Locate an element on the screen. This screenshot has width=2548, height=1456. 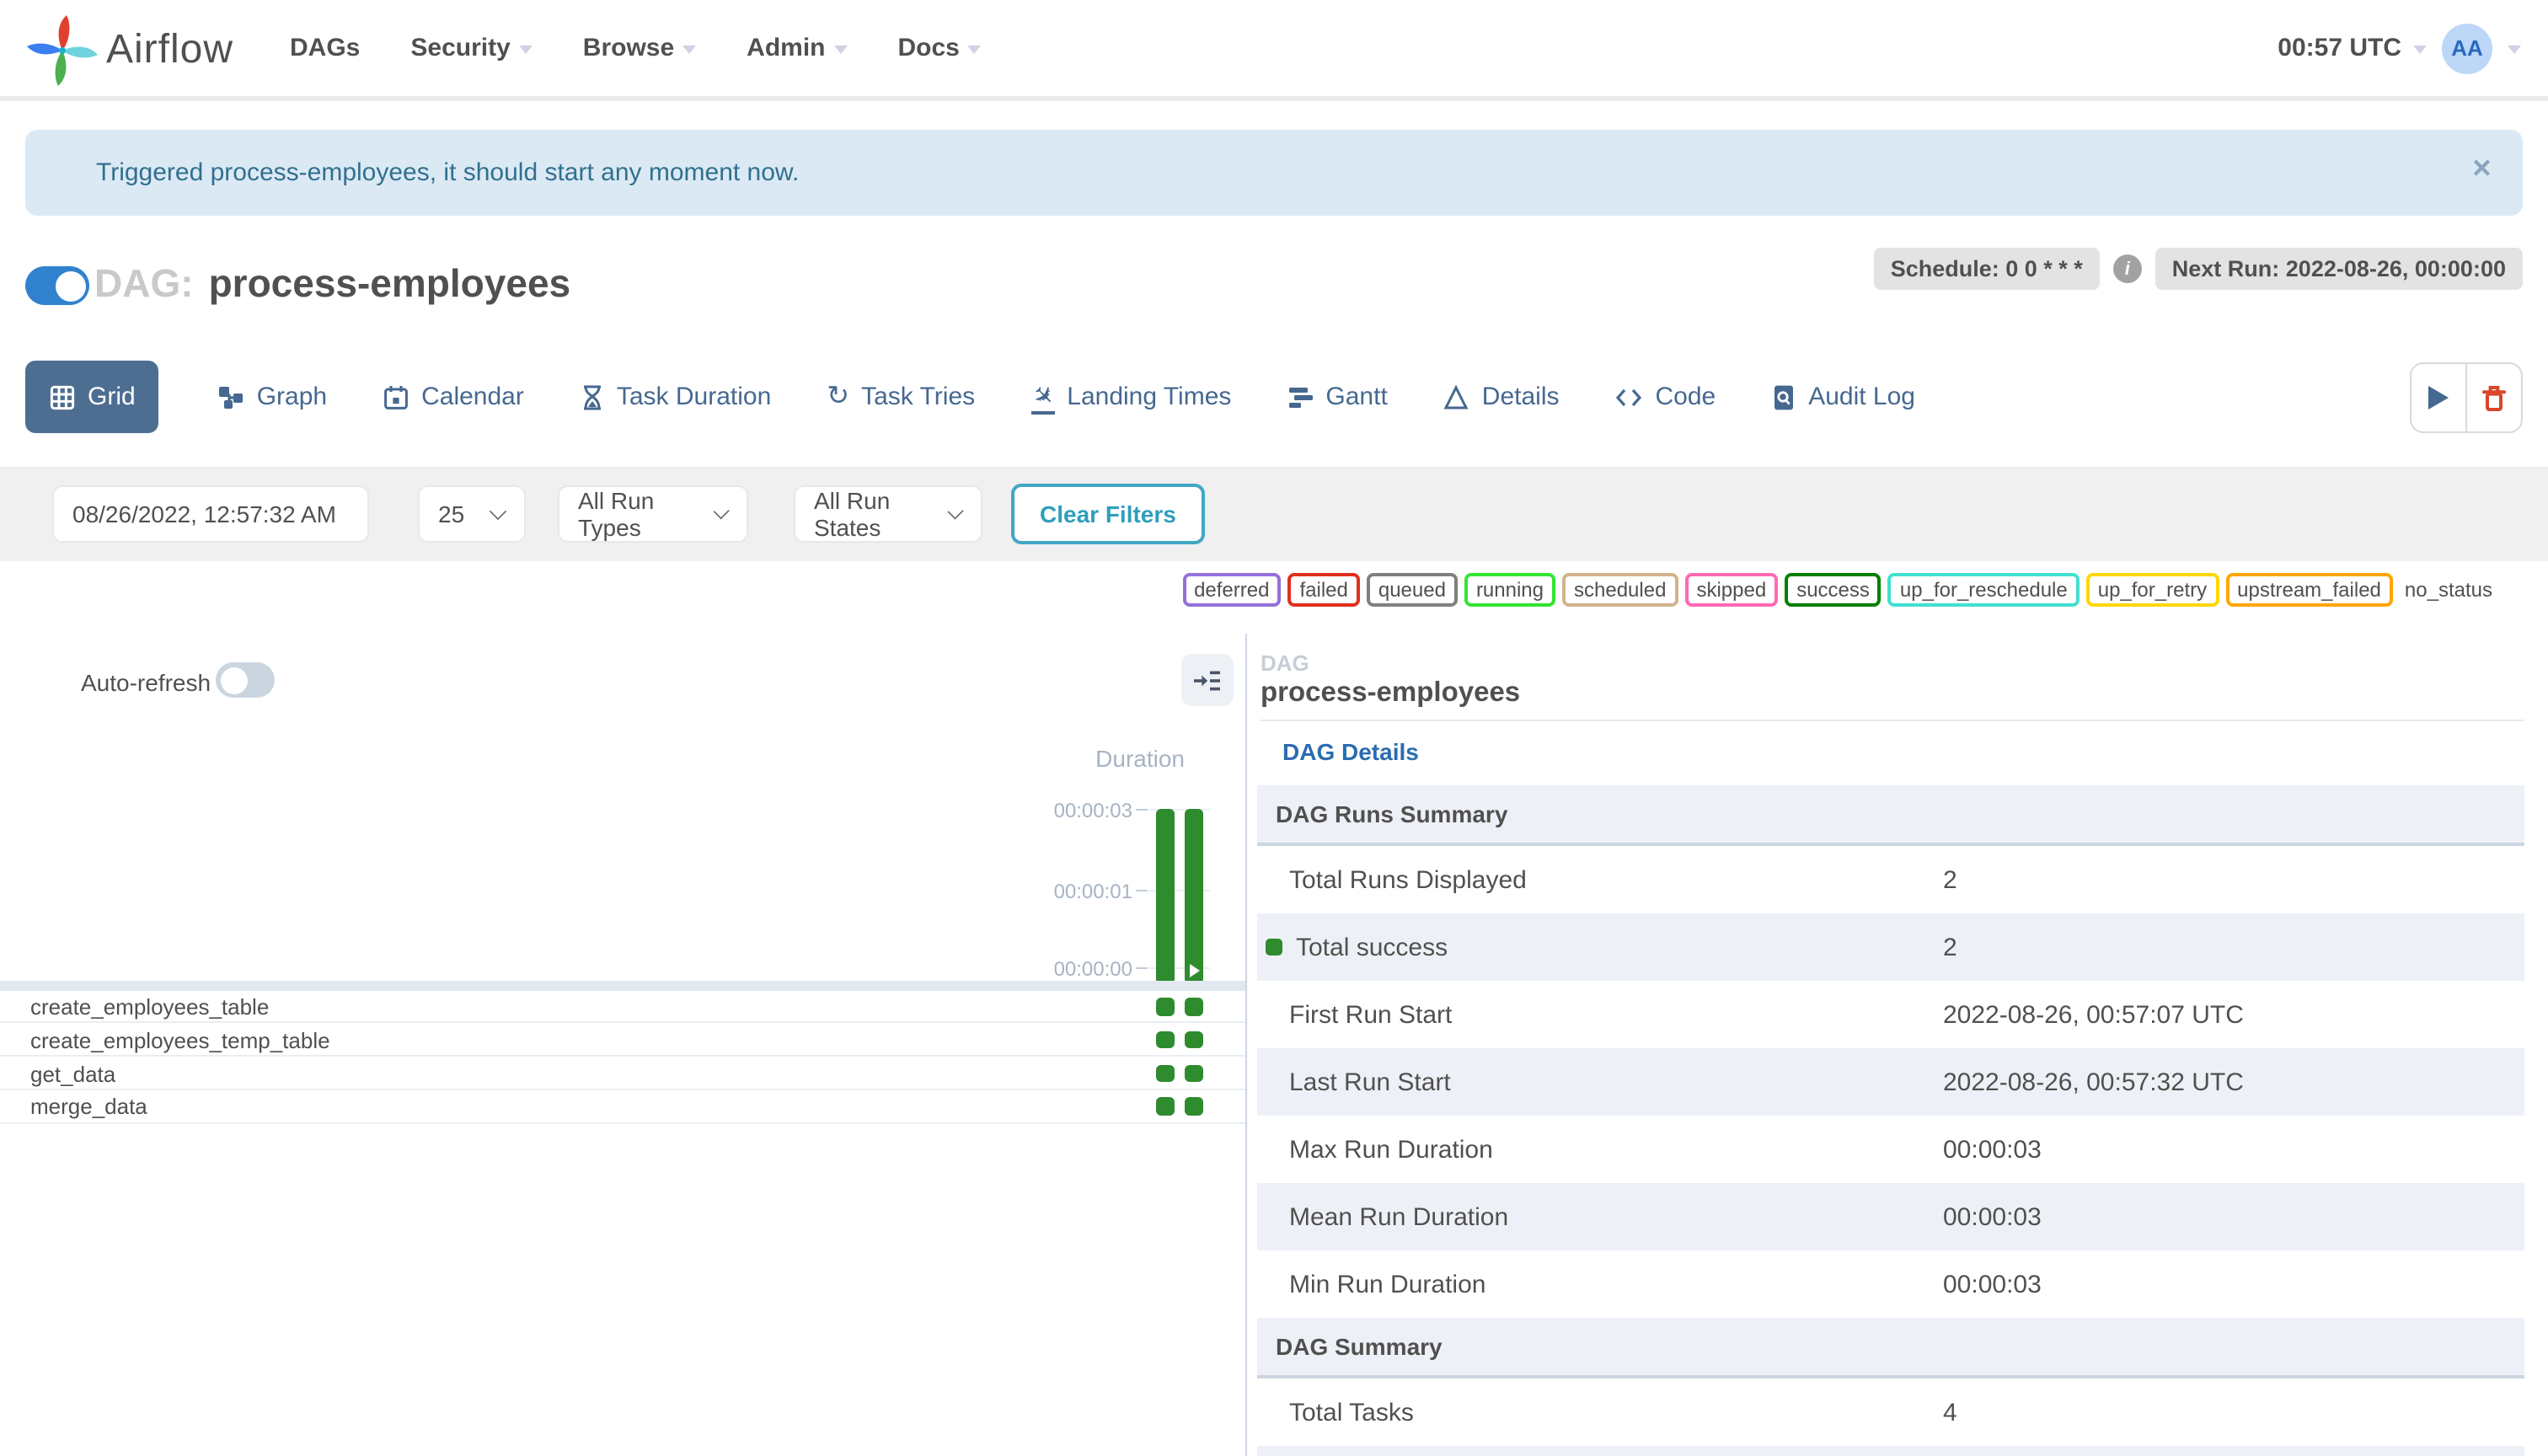
legend-deferred: deferred is located at coordinates (1232, 590).